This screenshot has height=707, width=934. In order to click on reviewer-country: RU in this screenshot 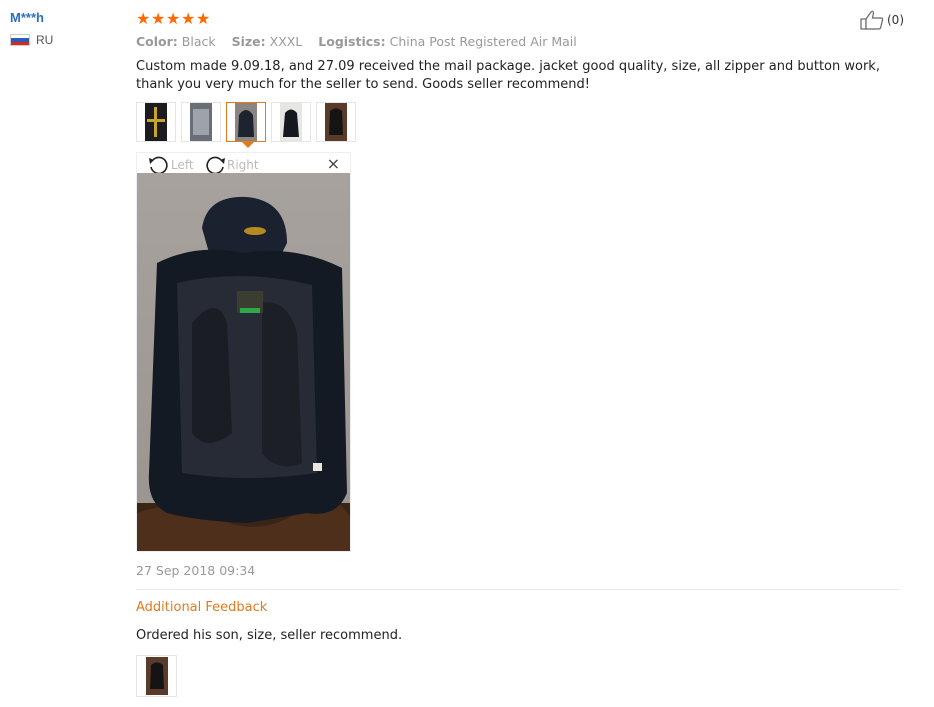, I will do `click(31, 40)`.